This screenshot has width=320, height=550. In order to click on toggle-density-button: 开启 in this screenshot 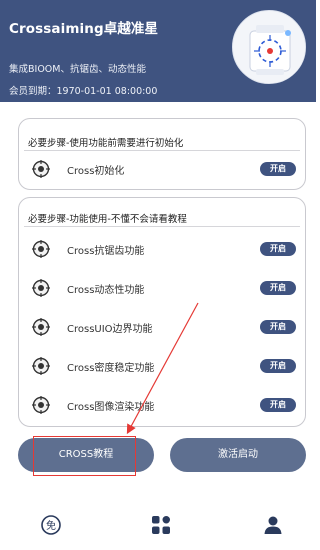, I will do `click(278, 366)`.